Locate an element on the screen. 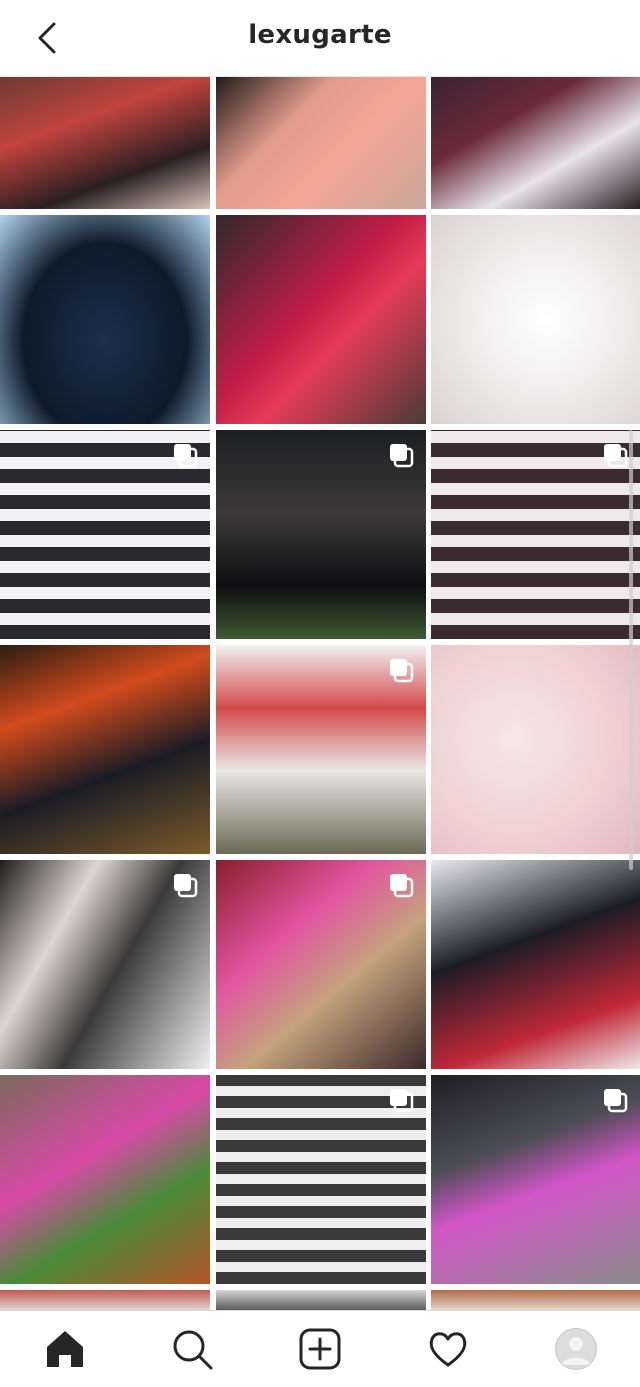  bottom-tab-bar is located at coordinates (320, 1348).